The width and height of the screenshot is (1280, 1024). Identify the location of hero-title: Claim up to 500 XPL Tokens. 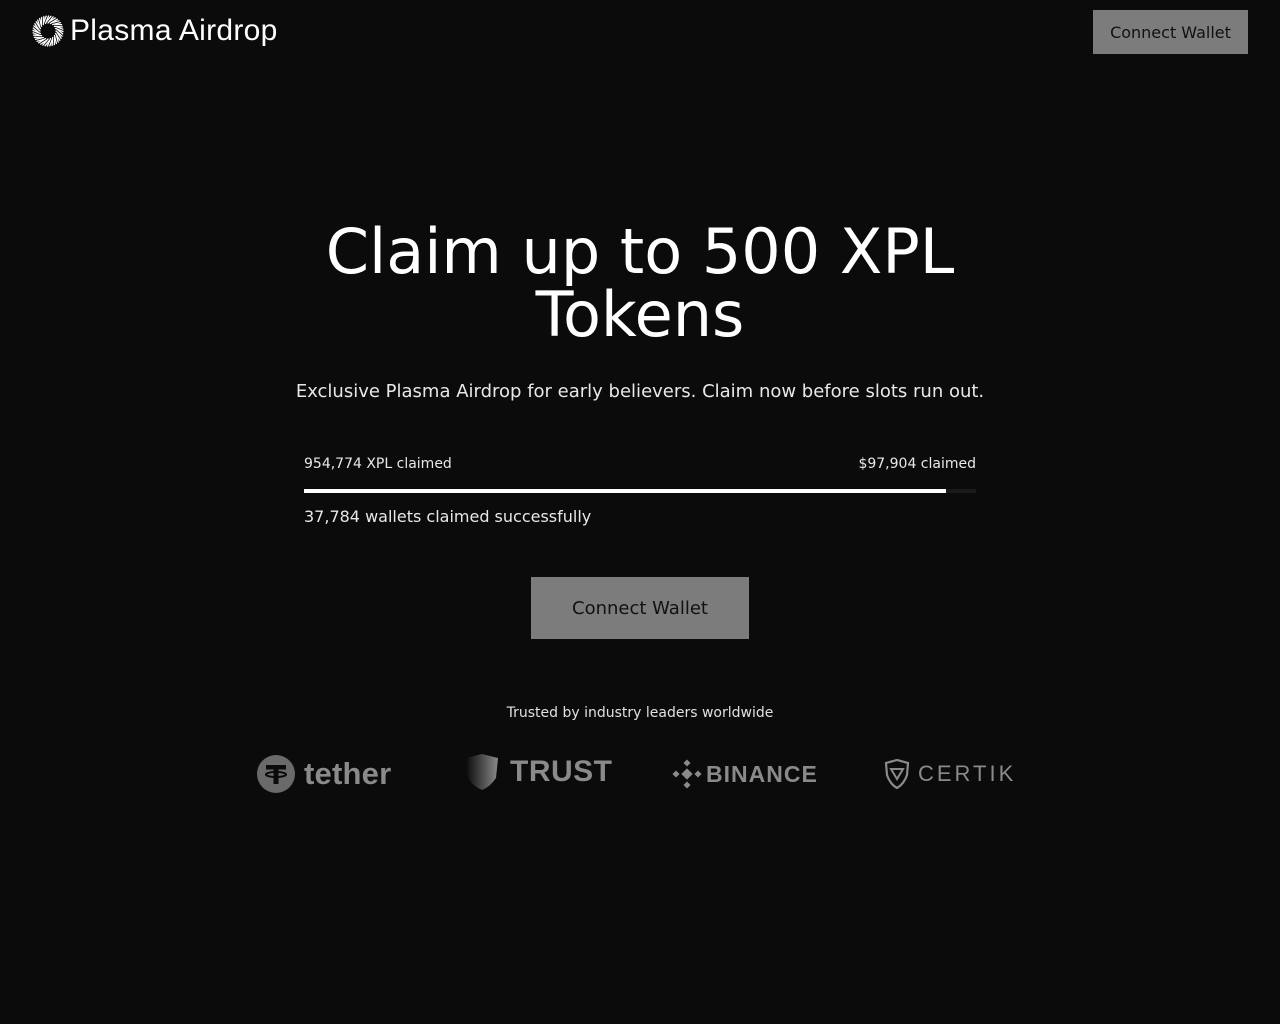
(640, 283).